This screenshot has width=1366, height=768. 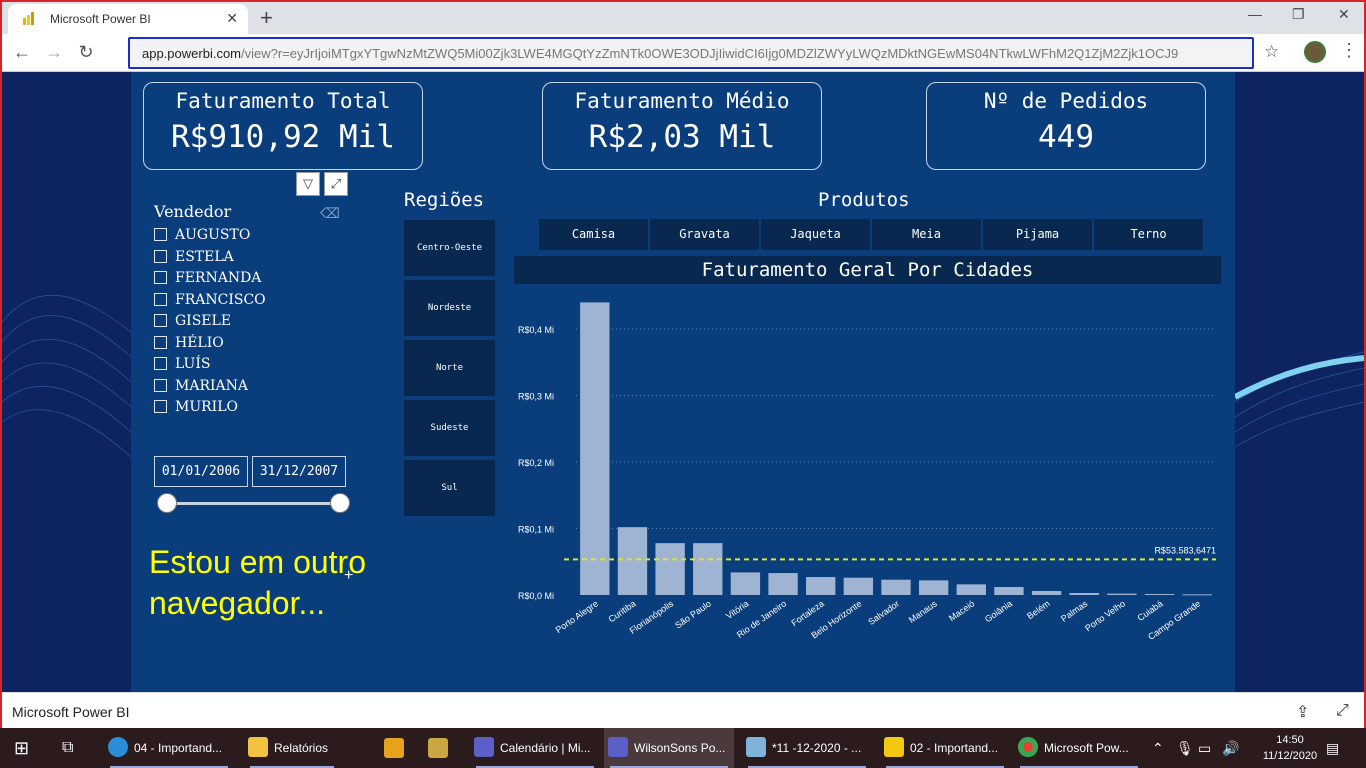 What do you see at coordinates (449, 488) in the screenshot?
I see `region-button-sul: Sul` at bounding box center [449, 488].